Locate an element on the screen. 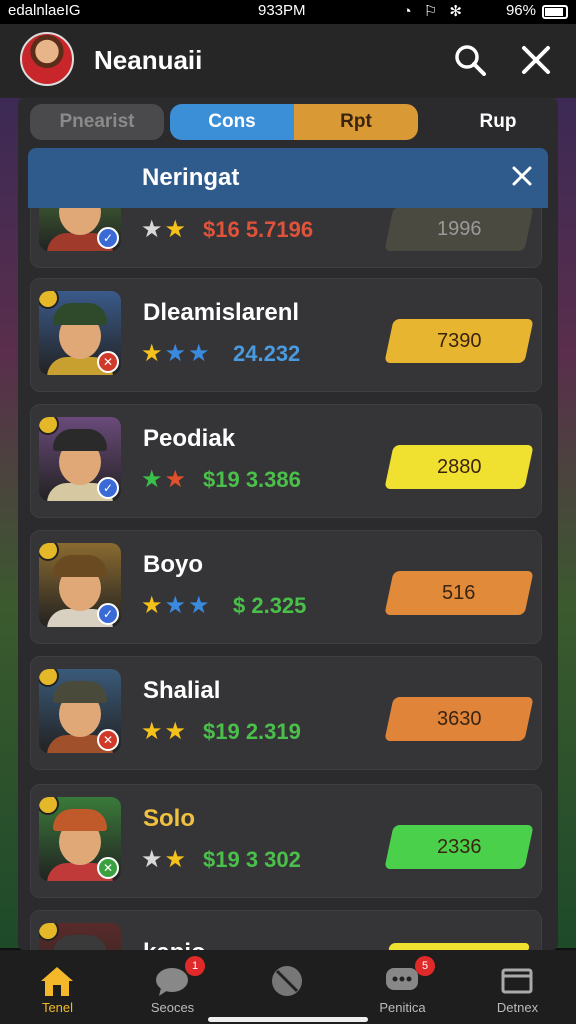  battery-icon is located at coordinates (555, 12).